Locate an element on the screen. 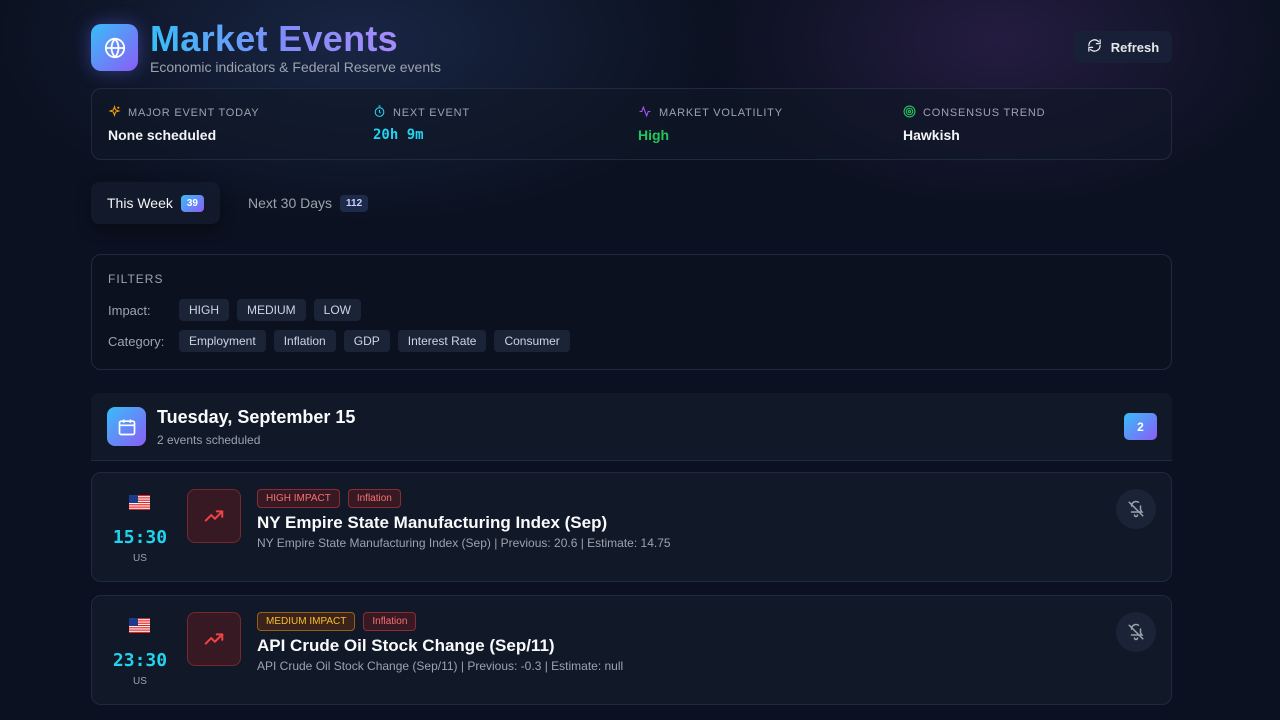  tab-label: Next 30 Days is located at coordinates (290, 203).